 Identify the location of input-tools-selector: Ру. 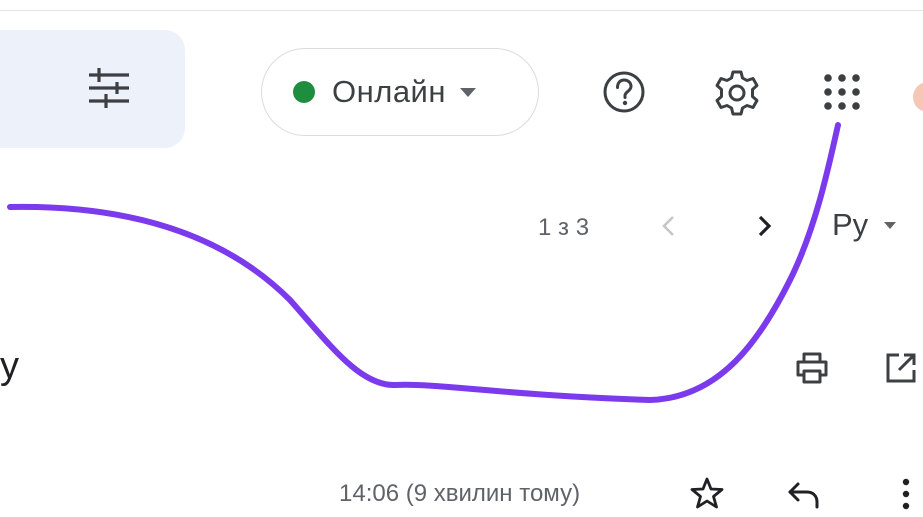
(864, 225).